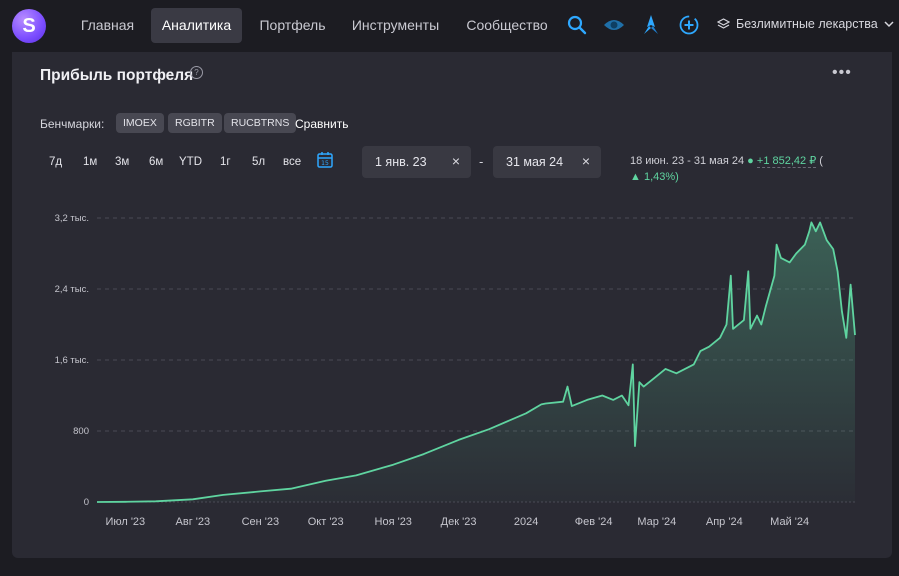  Describe the element at coordinates (72, 218) in the screenshot. I see `y-tick-label: 3,2 тыс.` at that location.